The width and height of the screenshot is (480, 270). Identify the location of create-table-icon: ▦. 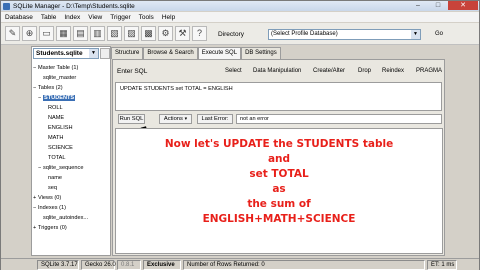
(63, 33).